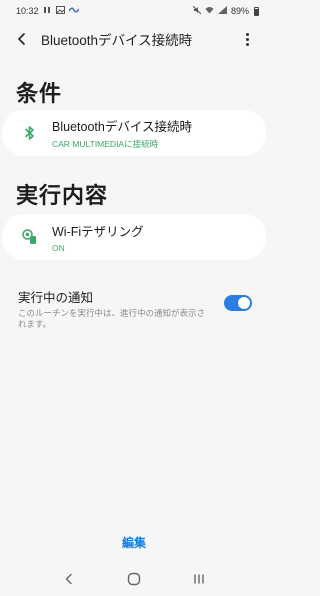  Describe the element at coordinates (58, 248) in the screenshot. I see `action-subtitle: ON` at that location.